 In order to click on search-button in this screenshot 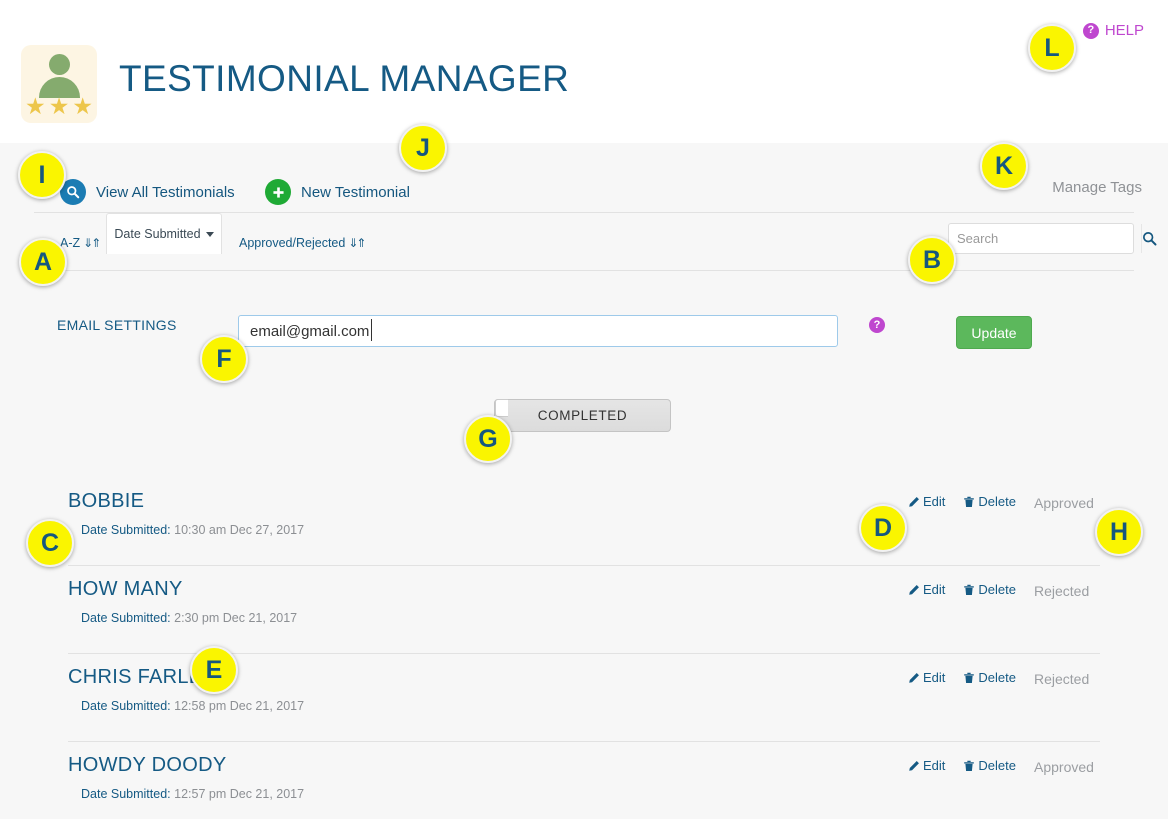, I will do `click(1149, 238)`.